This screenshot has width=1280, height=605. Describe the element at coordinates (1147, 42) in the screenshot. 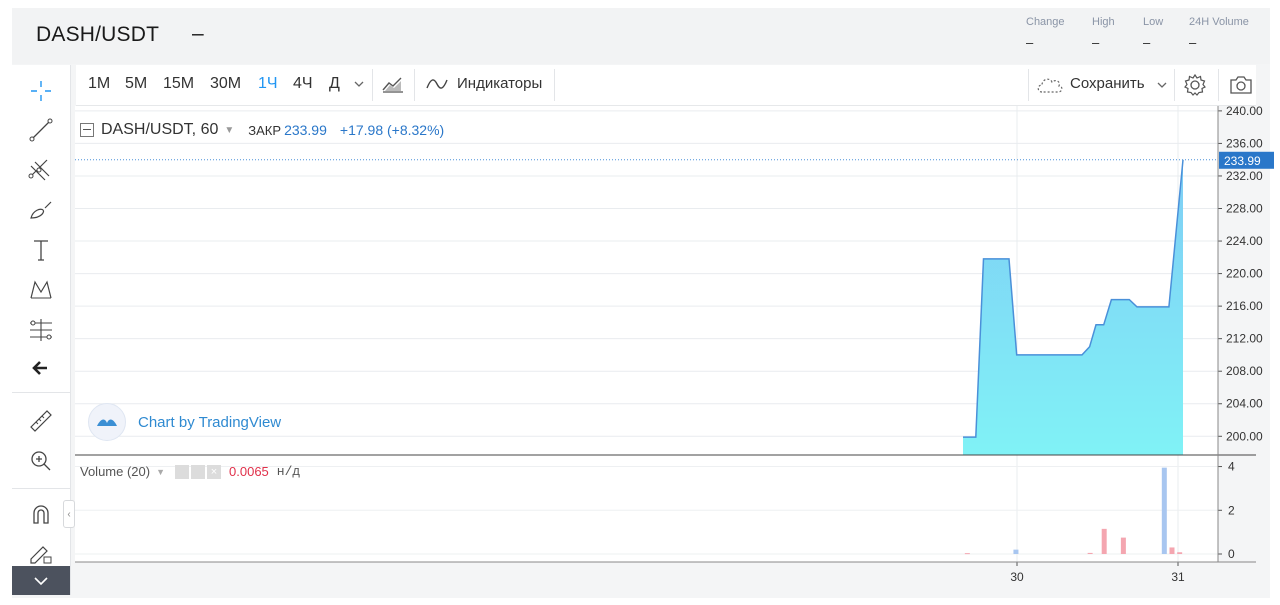

I see `stat-low-value: –` at that location.